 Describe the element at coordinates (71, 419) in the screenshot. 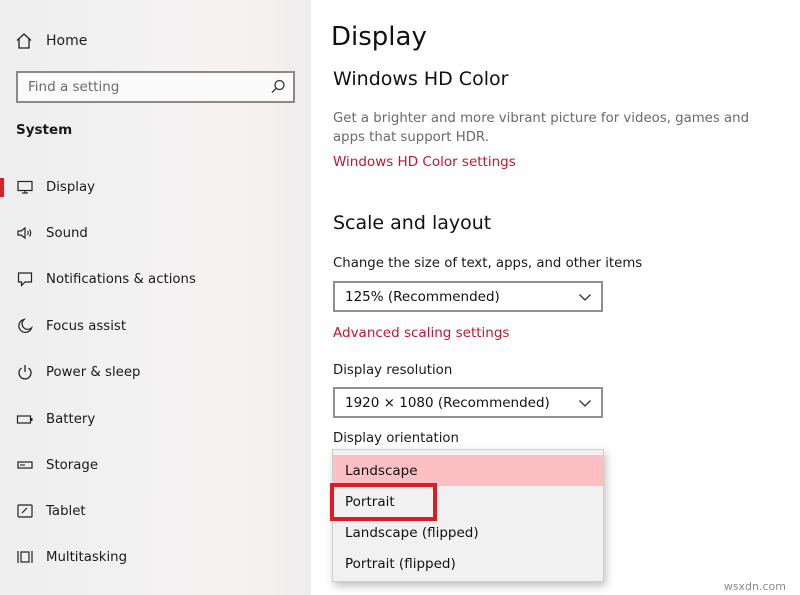

I see `sidebar-item-label: Battery` at that location.